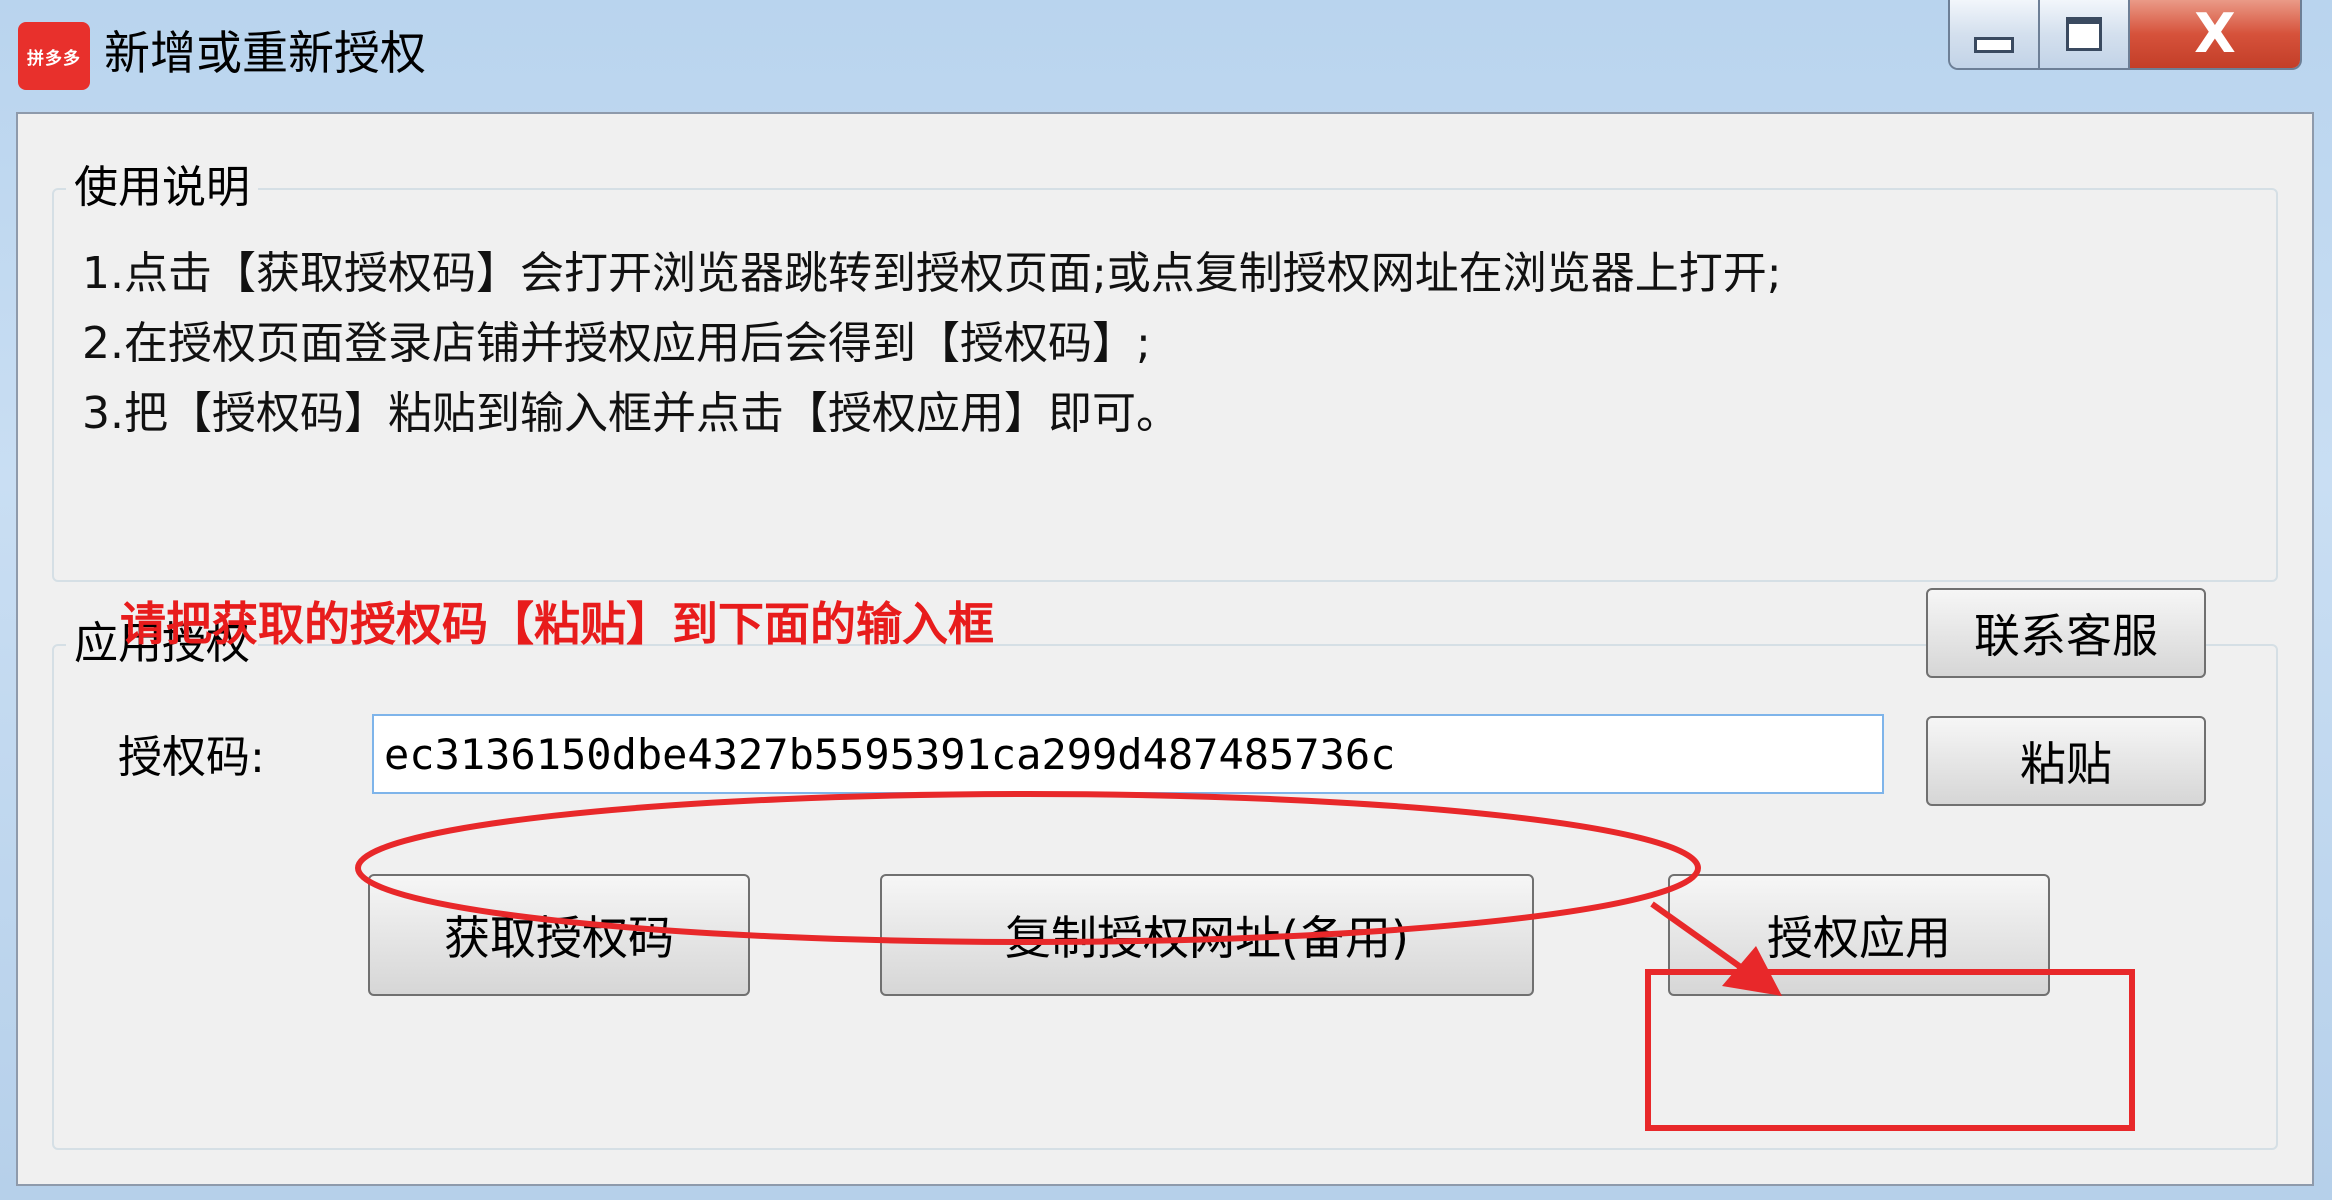 This screenshot has width=2332, height=1200. Describe the element at coordinates (1166, 56) in the screenshot. I see `title-bar: 拼多多 新增或重新授权 X` at that location.